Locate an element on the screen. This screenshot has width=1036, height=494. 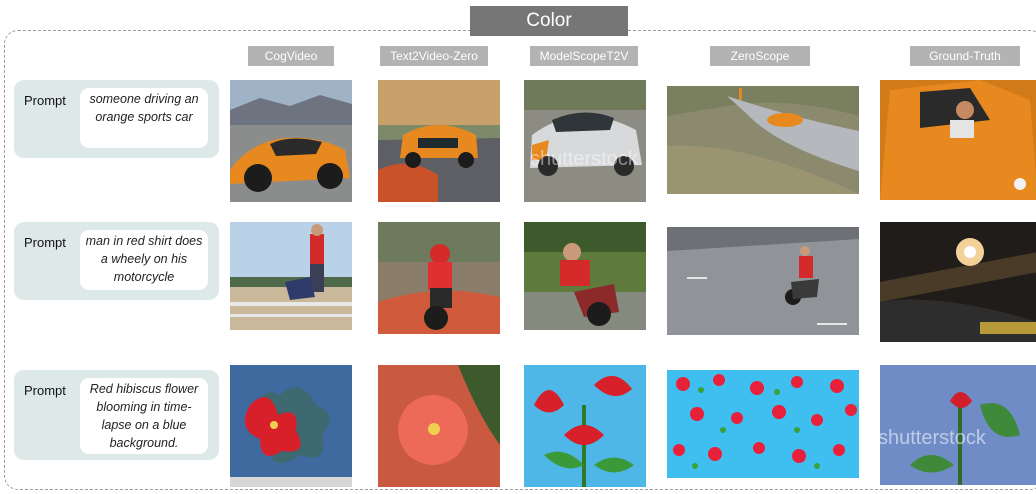
video-frame-zeroscope-car is located at coordinates (763, 140).